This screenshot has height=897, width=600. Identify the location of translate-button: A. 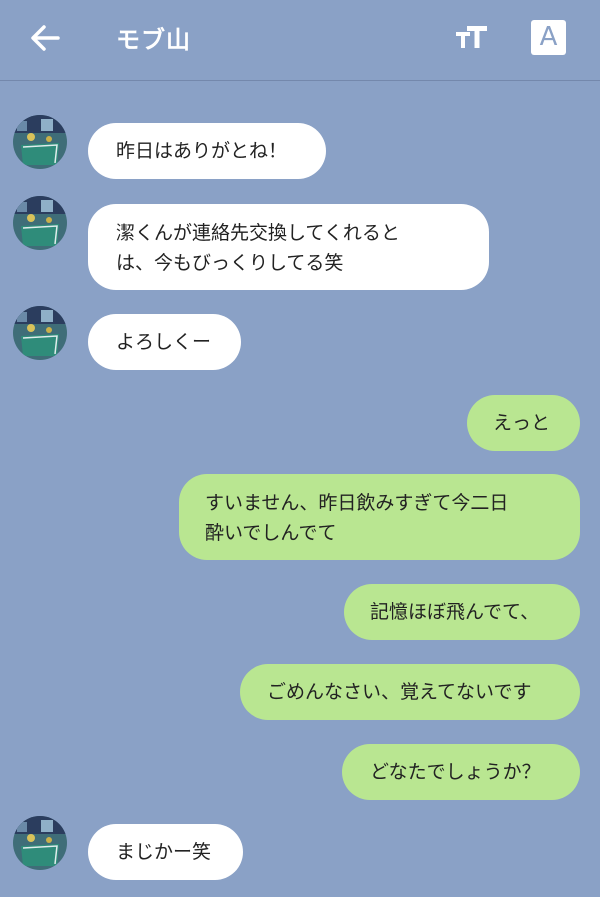
(548, 37).